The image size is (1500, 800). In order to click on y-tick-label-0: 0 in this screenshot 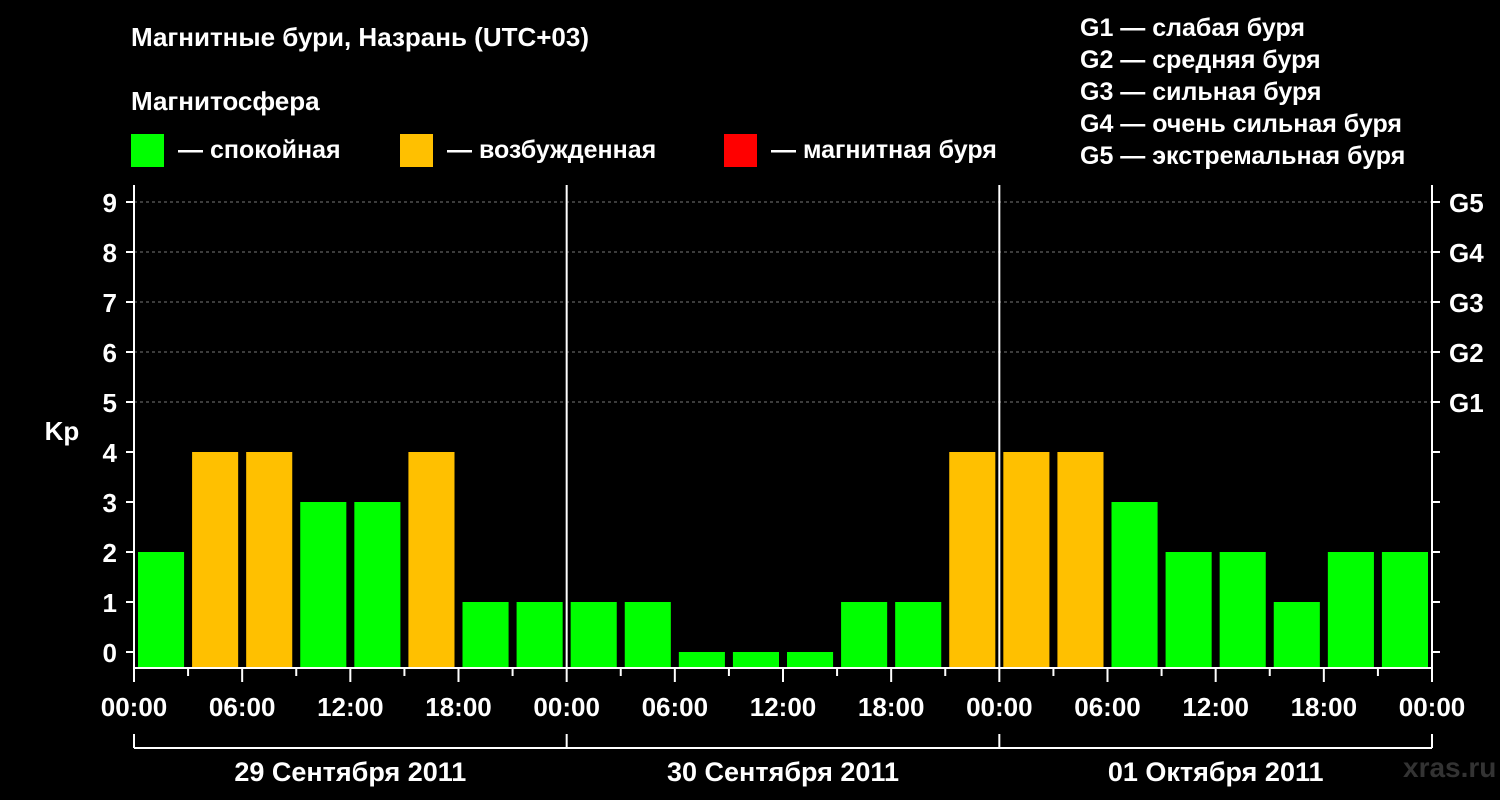, I will do `click(110, 653)`.